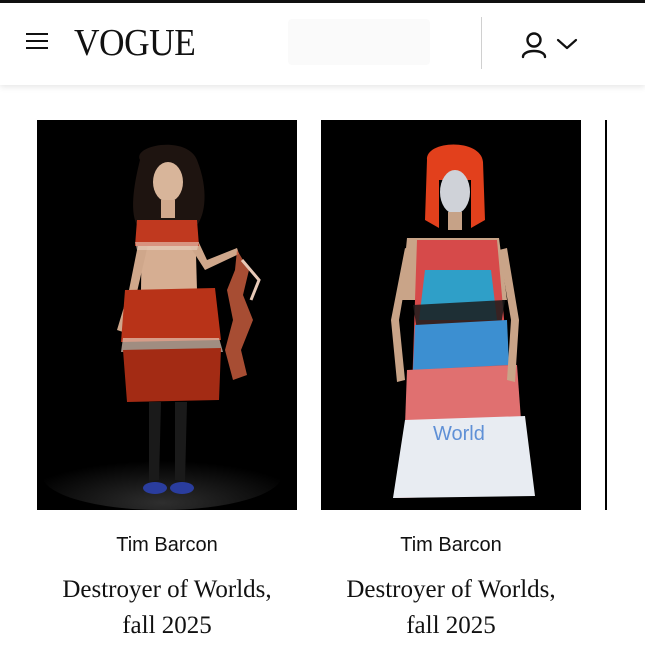 This screenshot has height=659, width=645. Describe the element at coordinates (459, 434) in the screenshot. I see `svg-text: World` at that location.